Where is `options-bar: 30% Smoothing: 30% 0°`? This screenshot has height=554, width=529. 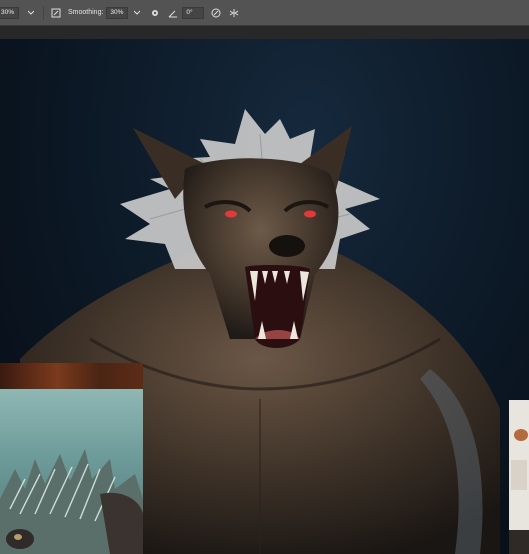 options-bar: 30% Smoothing: 30% 0° is located at coordinates (264, 13).